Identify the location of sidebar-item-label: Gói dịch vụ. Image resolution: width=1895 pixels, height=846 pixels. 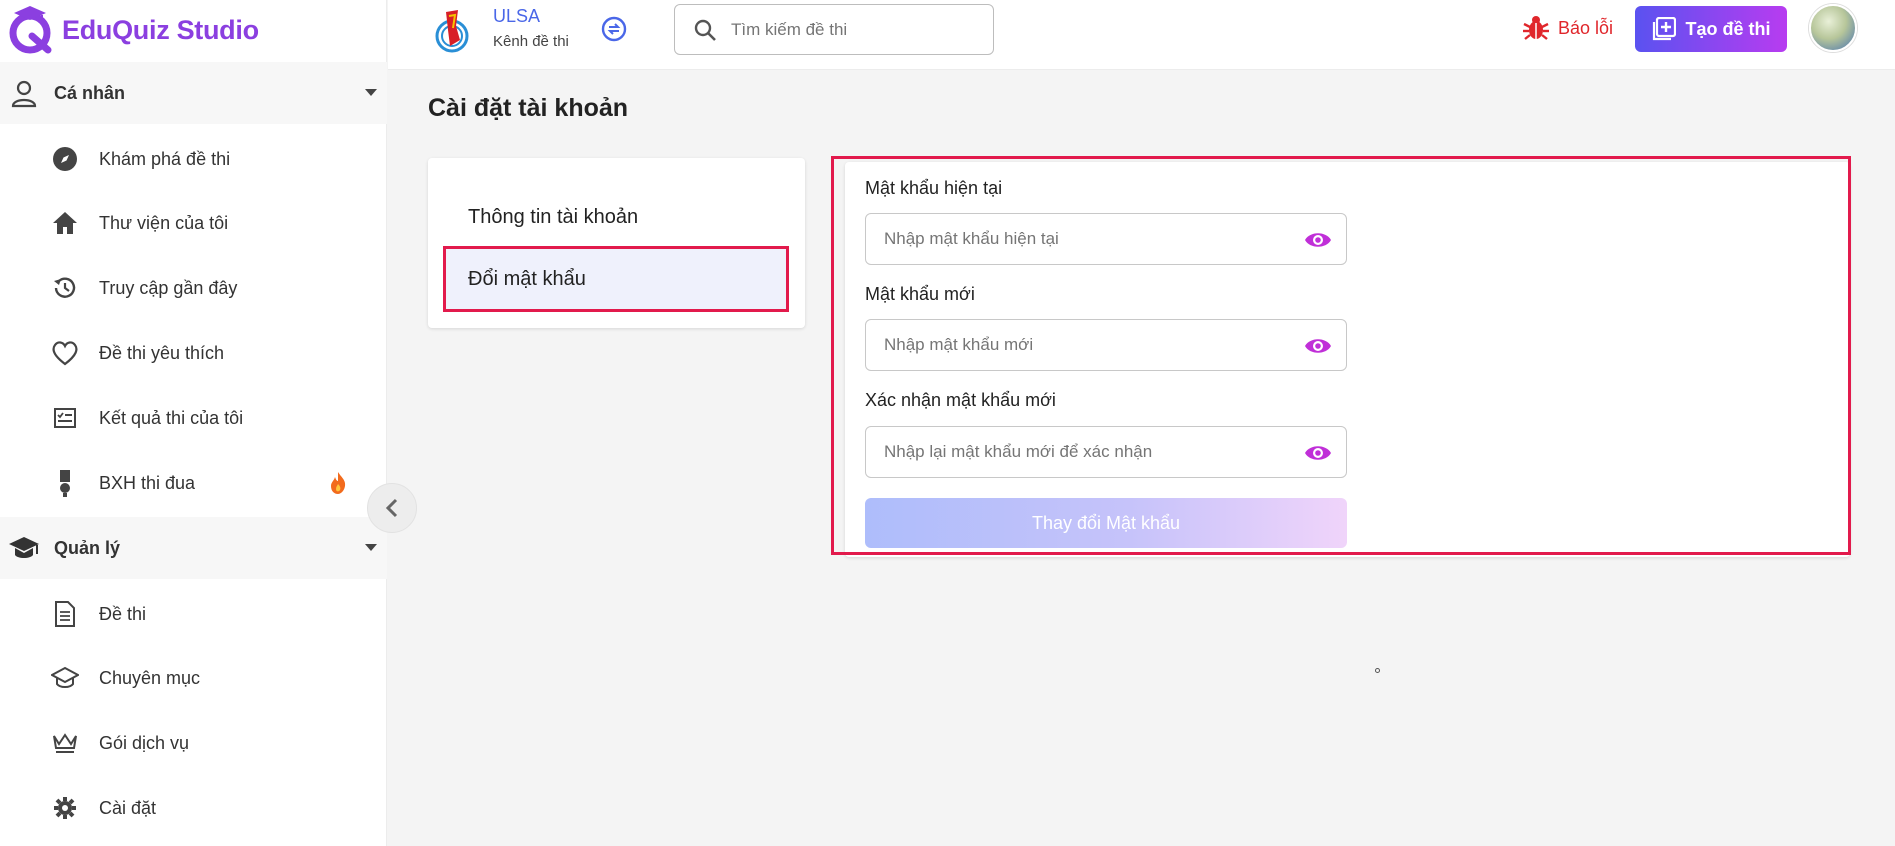
(144, 742).